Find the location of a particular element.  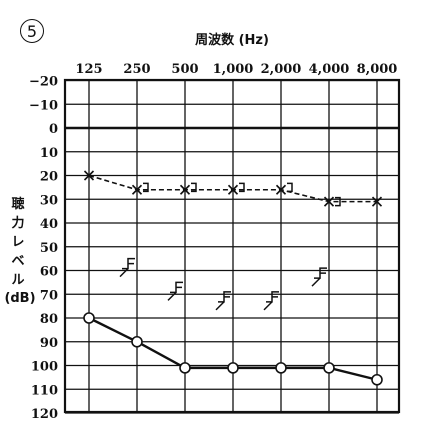

y-tick-label: 50 is located at coordinates (49, 248).